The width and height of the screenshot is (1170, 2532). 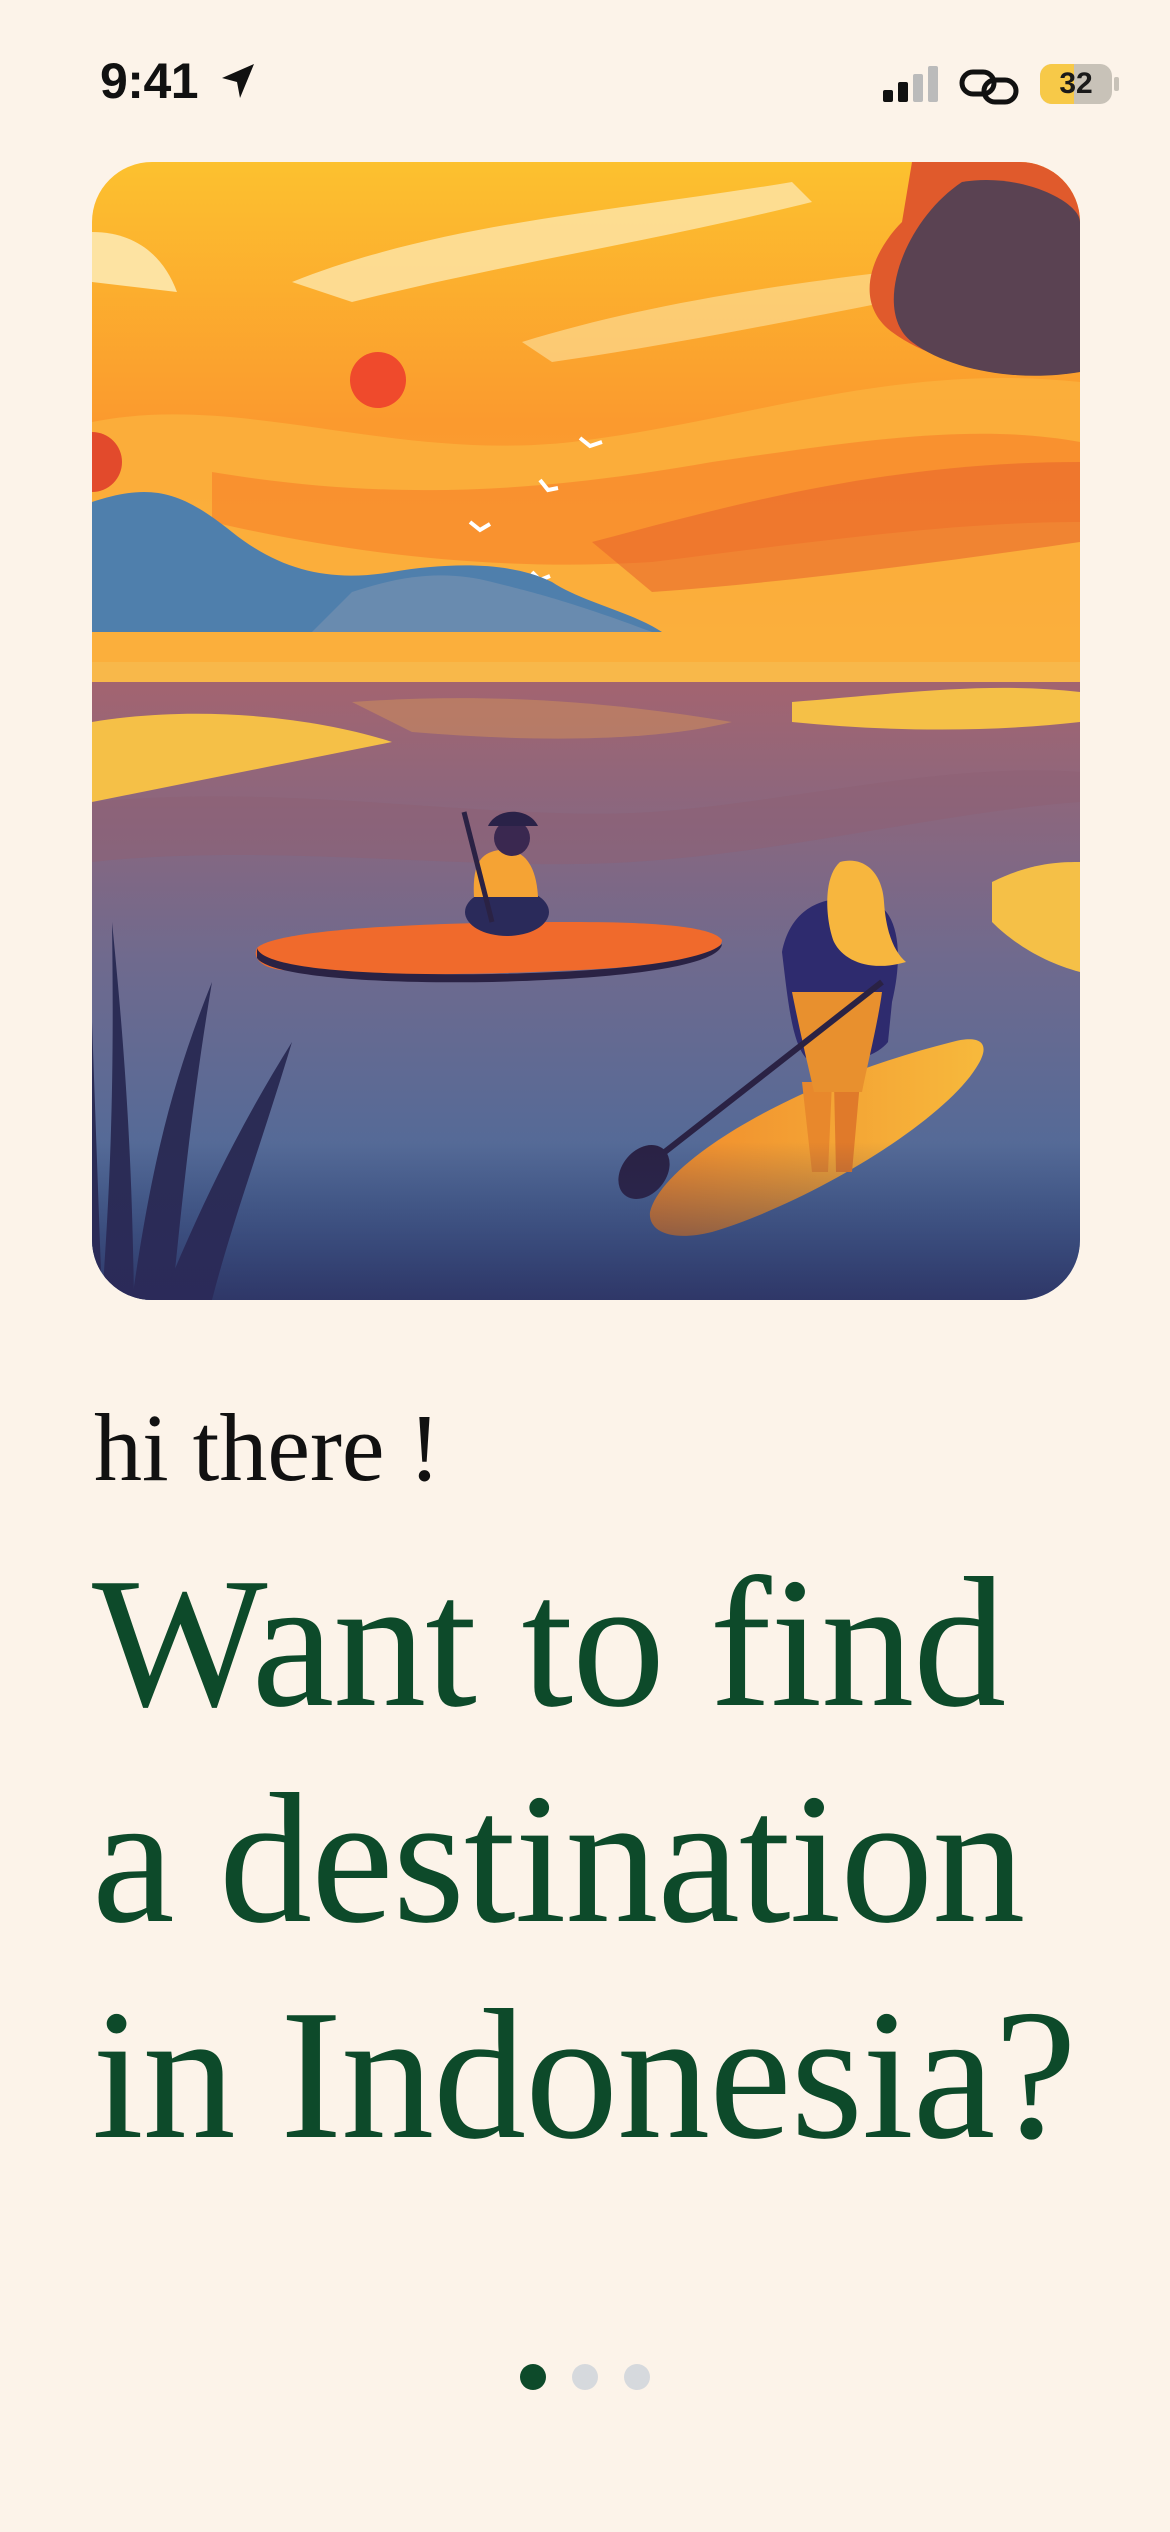 What do you see at coordinates (267, 1447) in the screenshot?
I see `greeting-text: hi there !` at bounding box center [267, 1447].